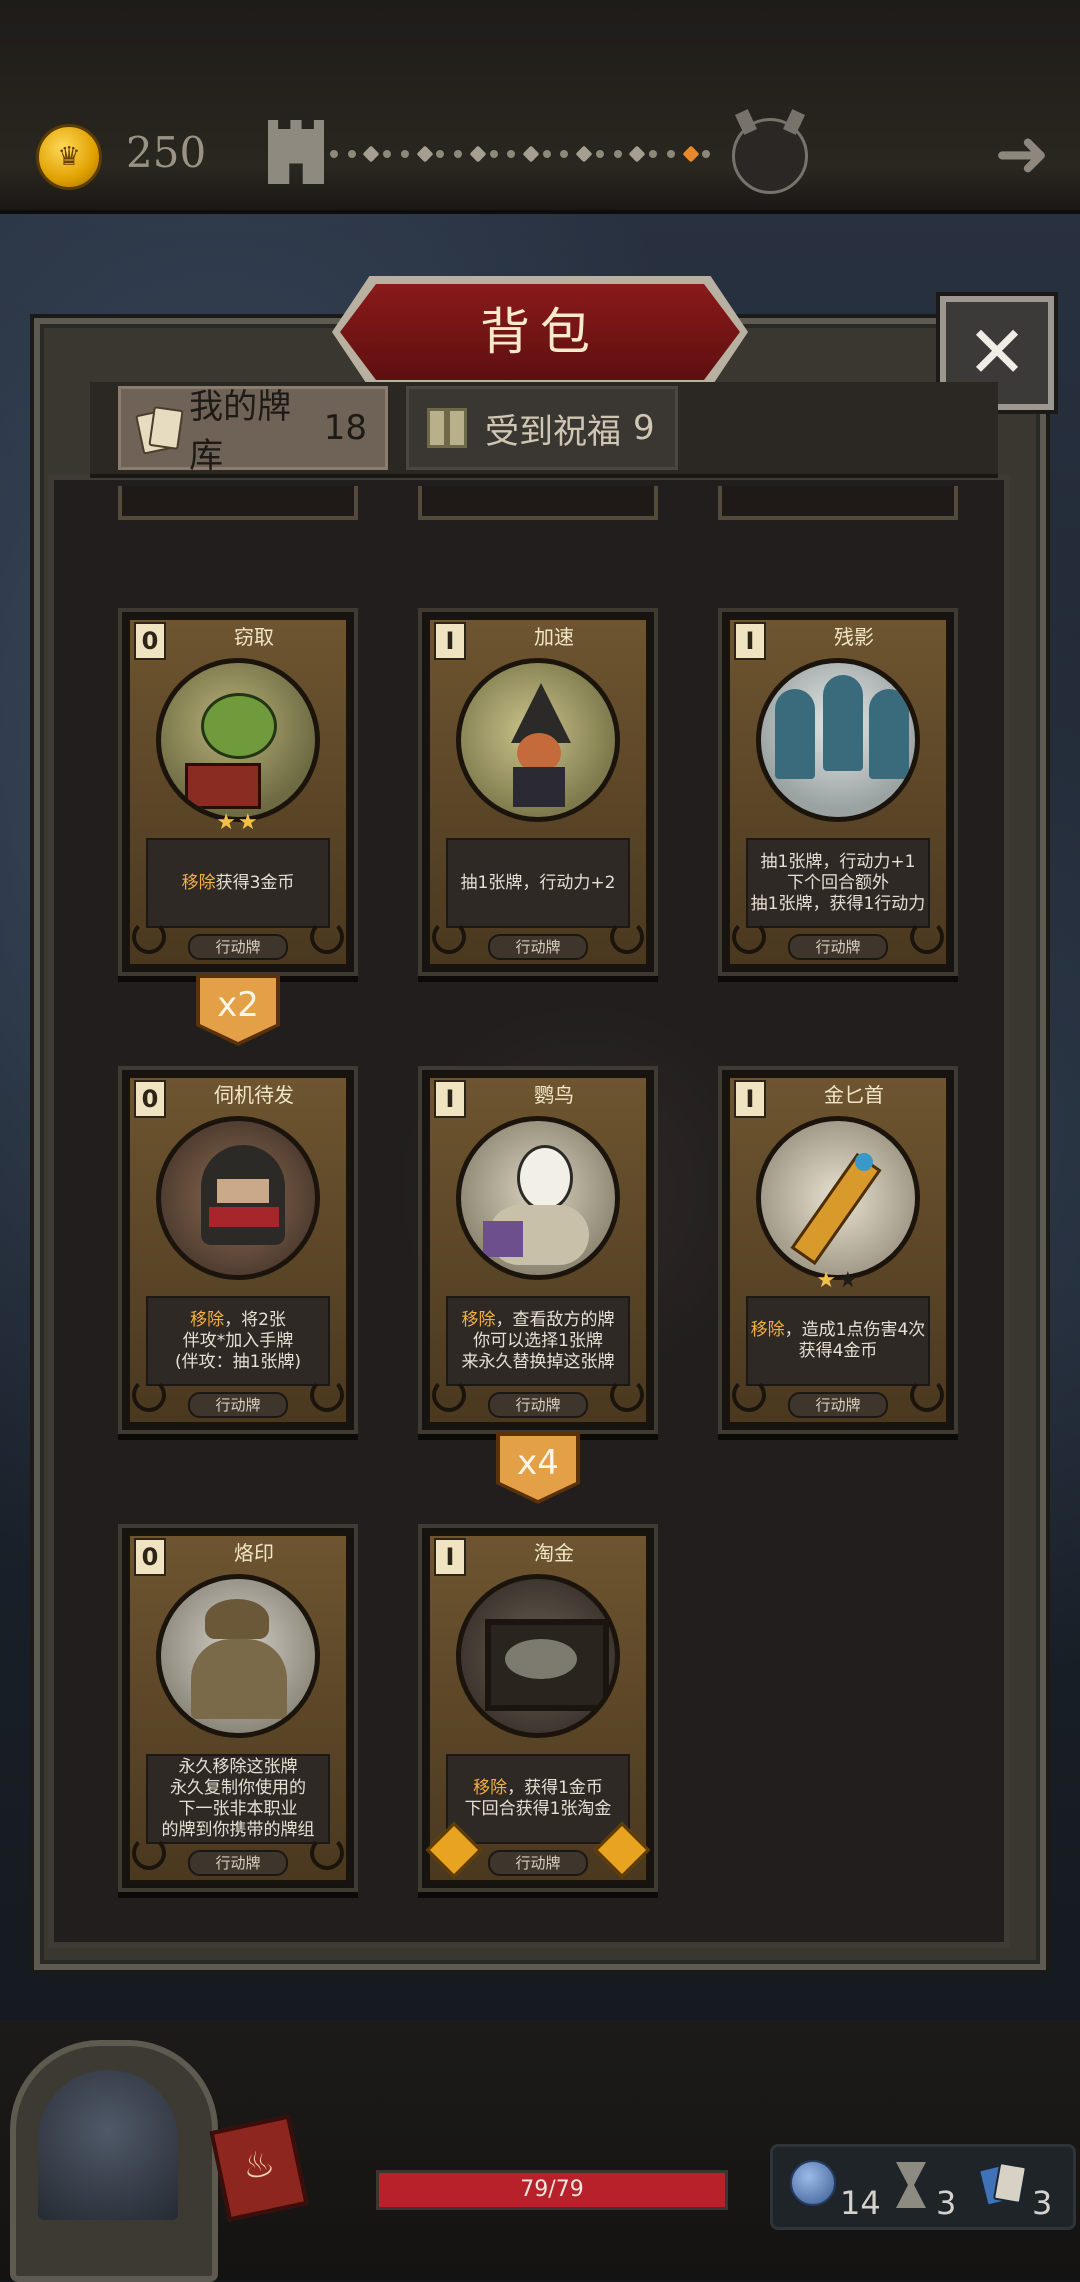 This screenshot has height=2282, width=1080. Describe the element at coordinates (538, 1656) in the screenshot. I see `pan-art-icon` at that location.